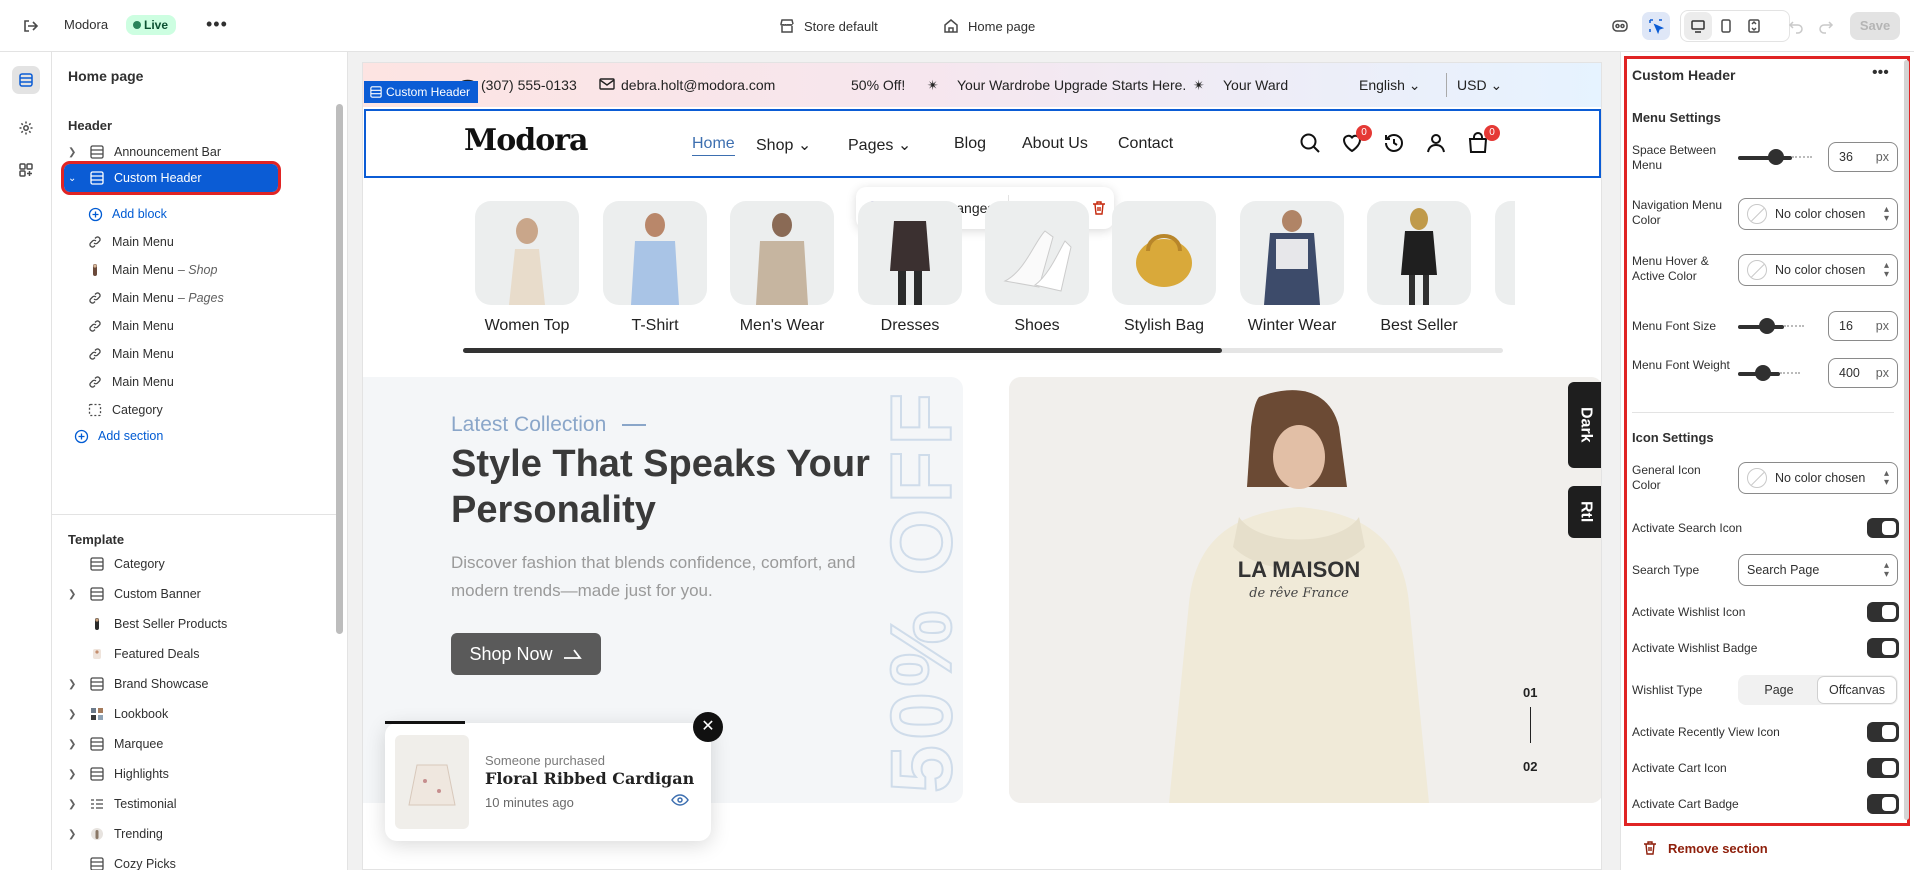  Describe the element at coordinates (1883, 648) in the screenshot. I see `activate-wishlist-badge-toggle` at that location.